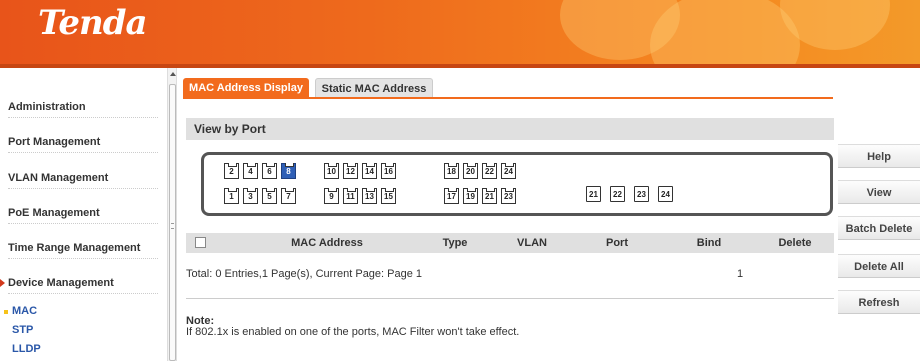 The width and height of the screenshot is (920, 361). Describe the element at coordinates (879, 156) in the screenshot. I see `help-button: Help` at that location.